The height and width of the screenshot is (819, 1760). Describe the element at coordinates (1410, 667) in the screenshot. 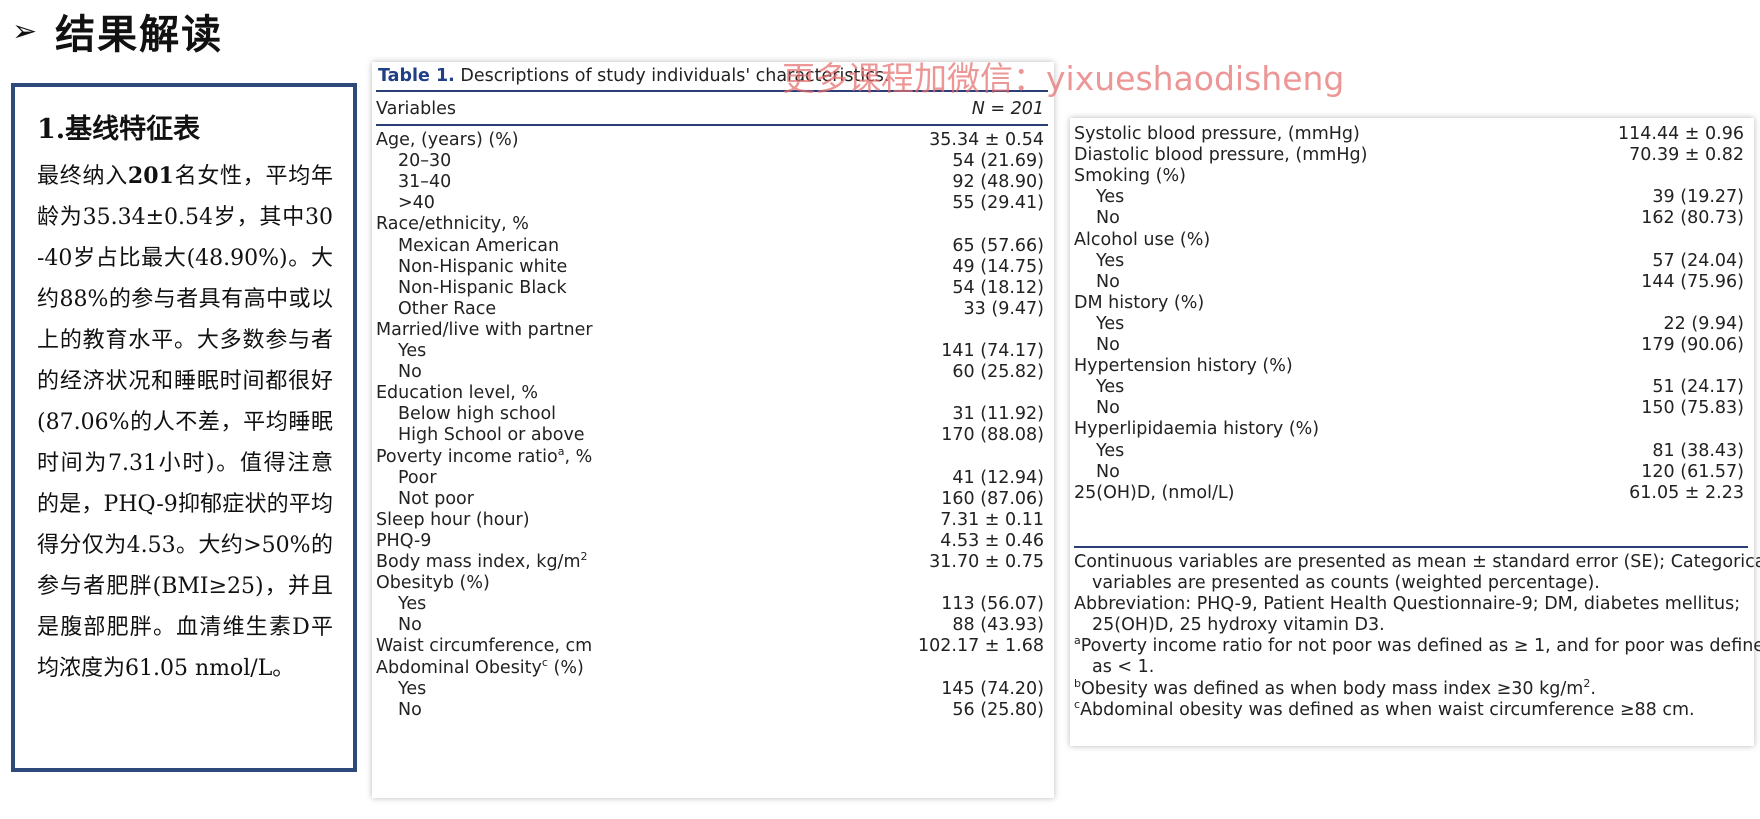

I see `footnote-line: as < 1.` at that location.